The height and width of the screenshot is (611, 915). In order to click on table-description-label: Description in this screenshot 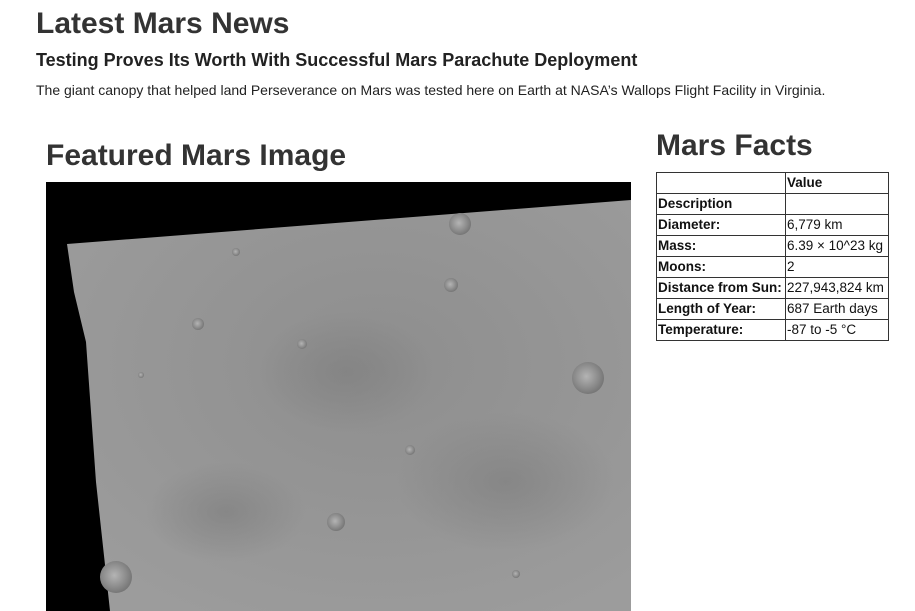, I will do `click(721, 204)`.